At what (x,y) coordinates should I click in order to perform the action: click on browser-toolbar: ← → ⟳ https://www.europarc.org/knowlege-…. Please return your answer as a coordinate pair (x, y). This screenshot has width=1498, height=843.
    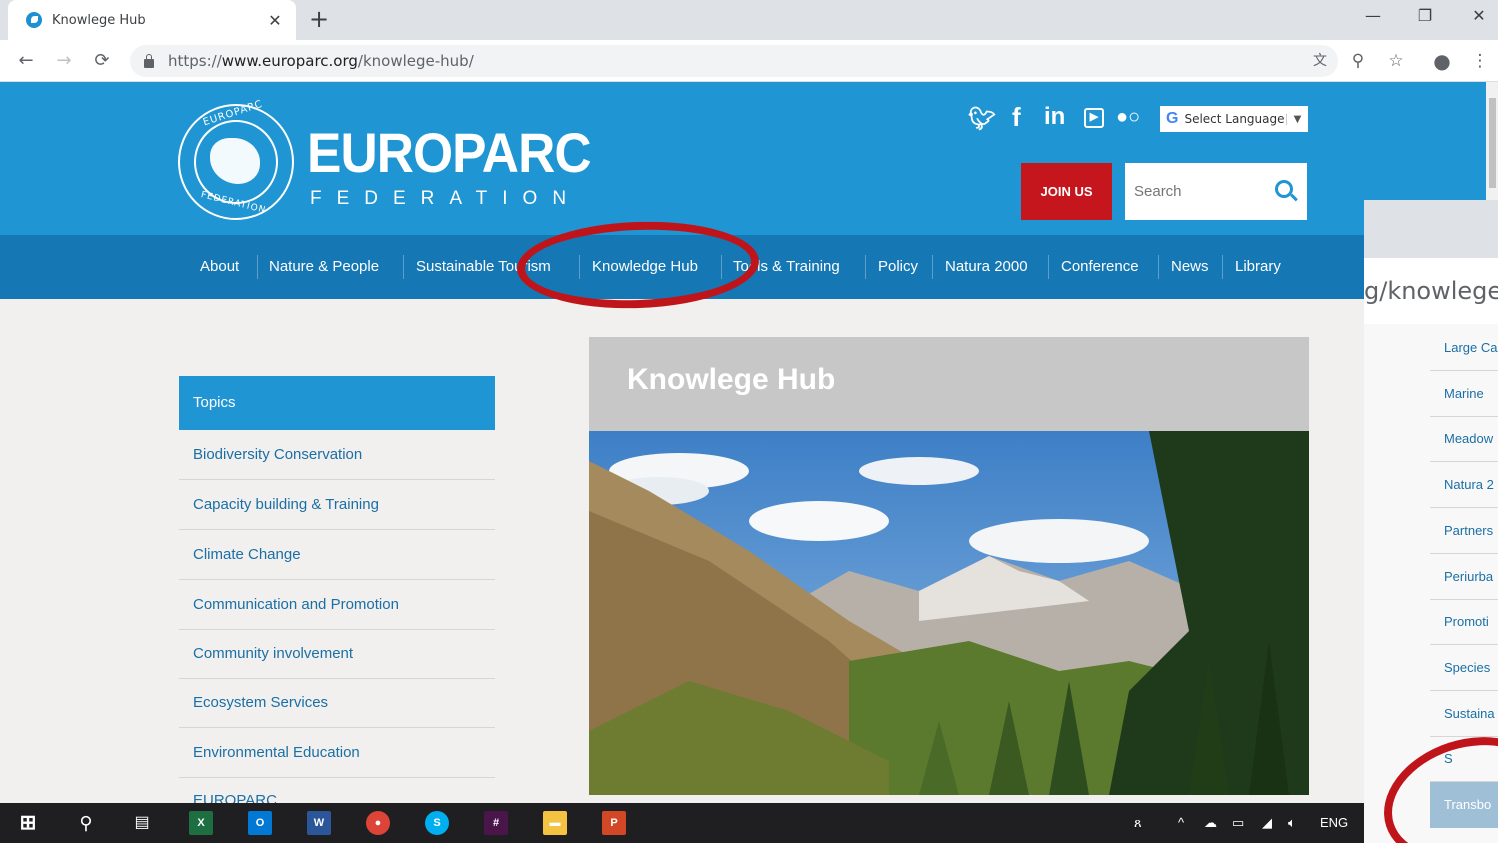
    Looking at the image, I should click on (749, 61).